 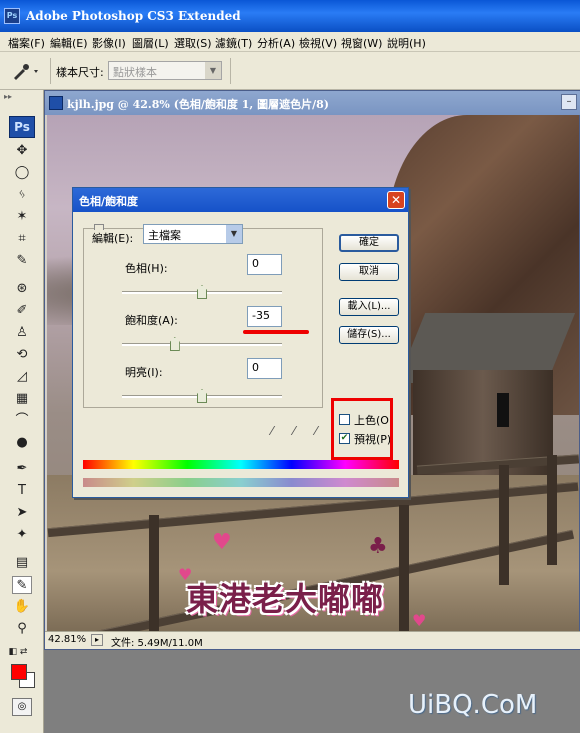 I want to click on crop-tool-icon: ⌗, so click(x=22, y=239).